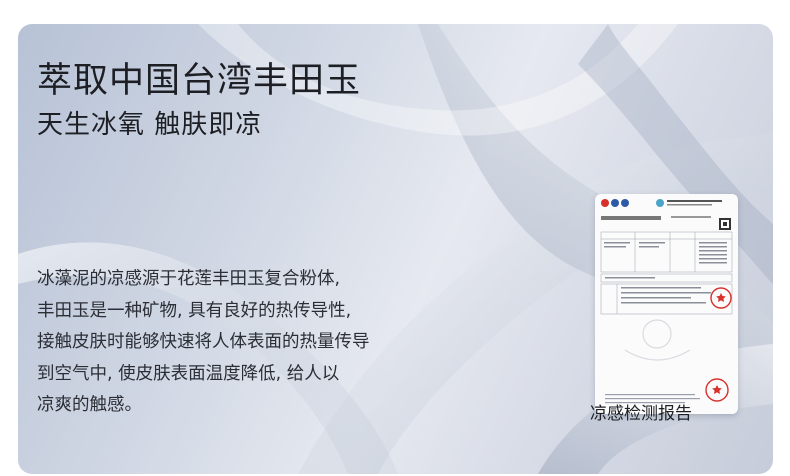 This screenshot has width=790, height=476. Describe the element at coordinates (203, 342) in the screenshot. I see `description-line: 接触皮肤时能够快速将人体表面的热量传导` at that location.